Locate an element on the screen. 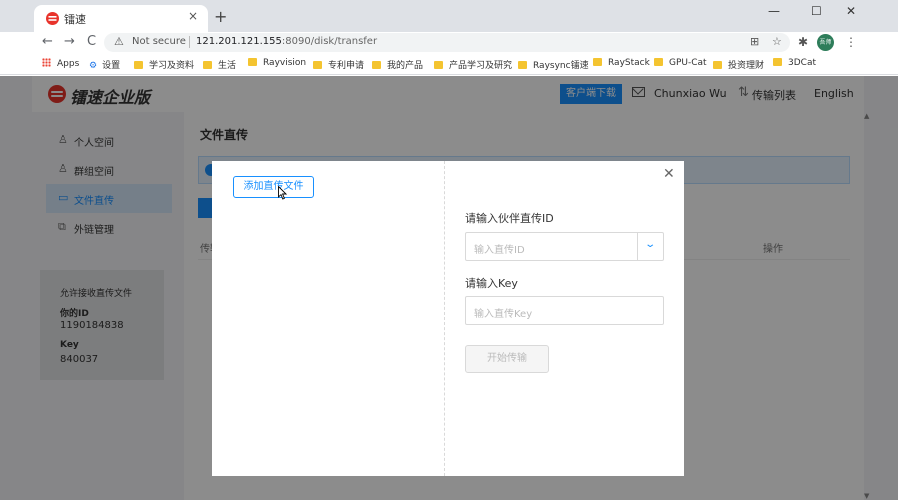  bookmark-label: 专利申请 is located at coordinates (346, 66).